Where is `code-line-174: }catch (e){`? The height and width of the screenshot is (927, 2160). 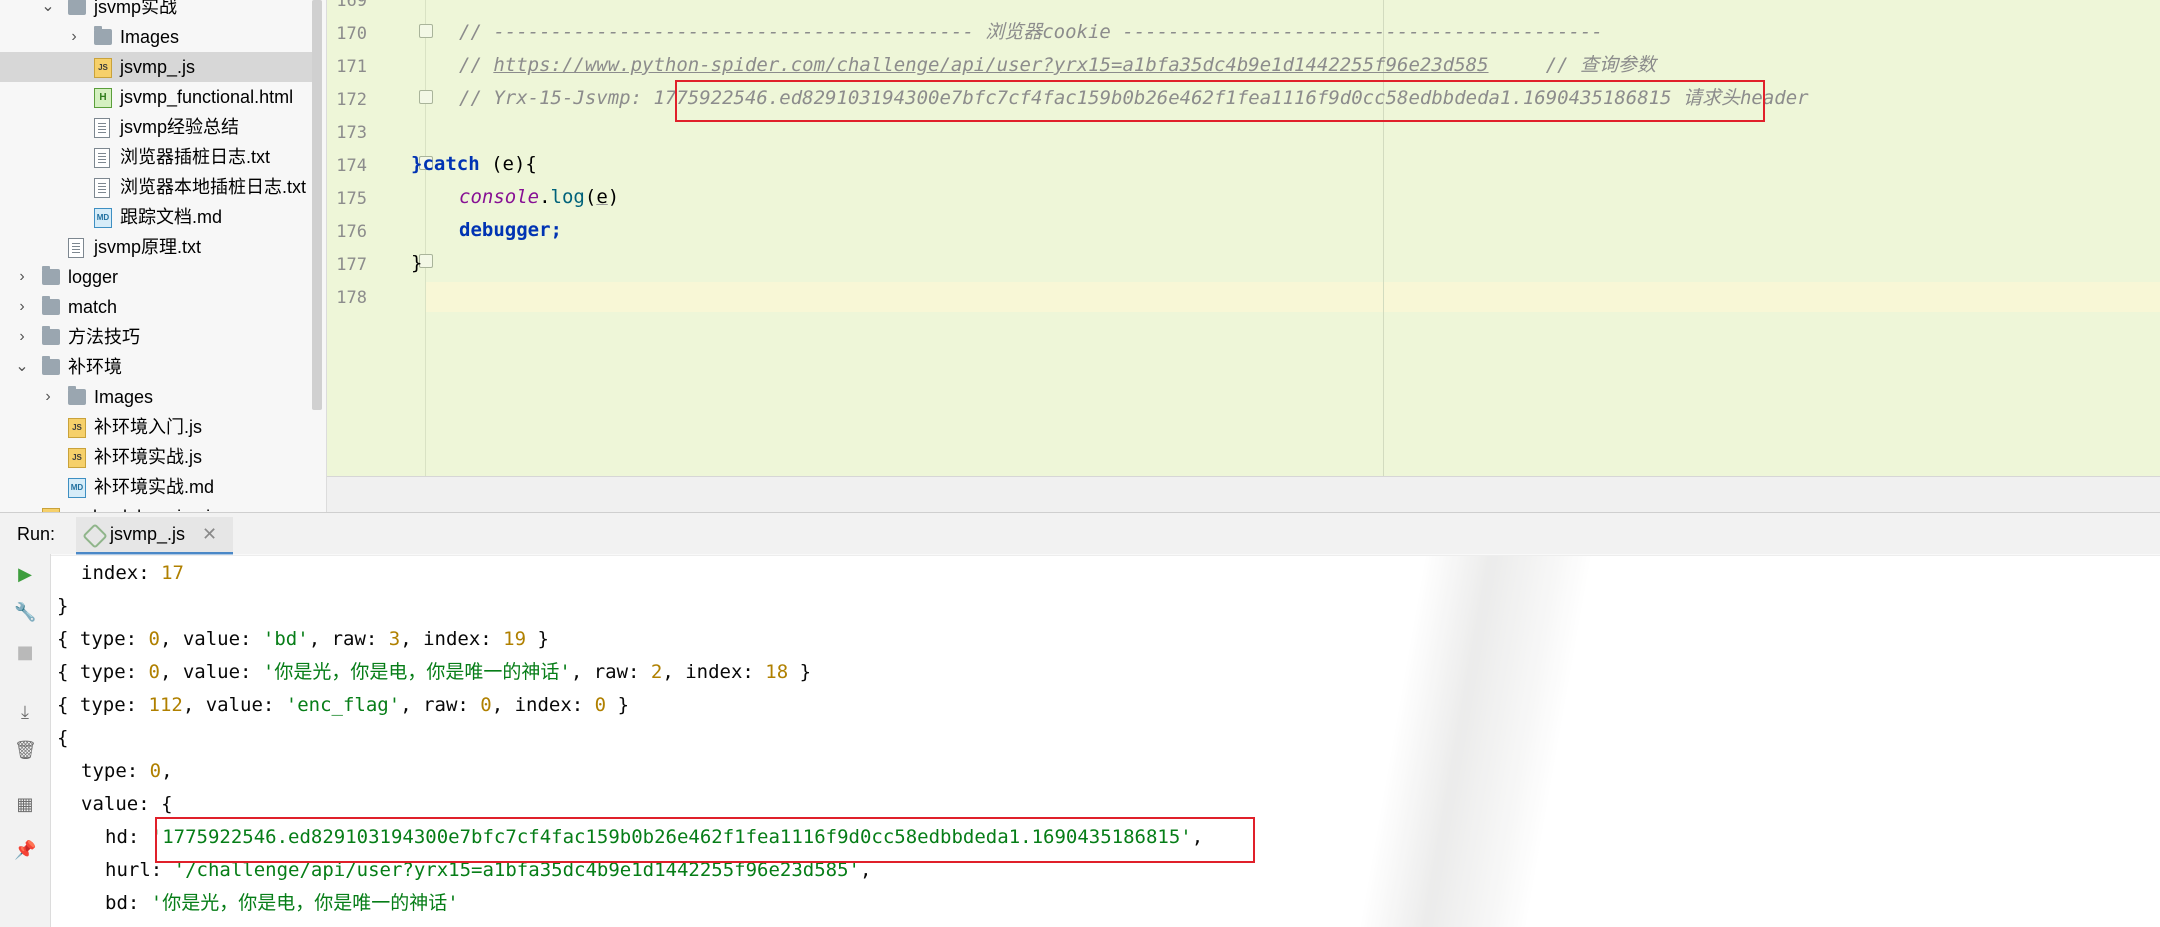 code-line-174: }catch (e){ is located at coordinates (474, 164).